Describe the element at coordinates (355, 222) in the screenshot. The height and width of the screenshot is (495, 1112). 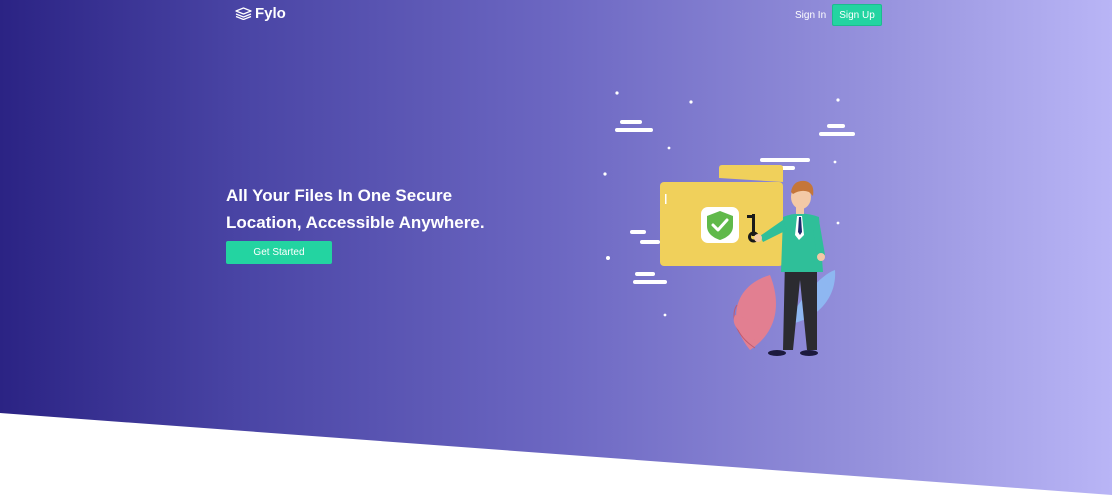
I see `headline-line-2: Location, Accessible Anywhere.` at that location.